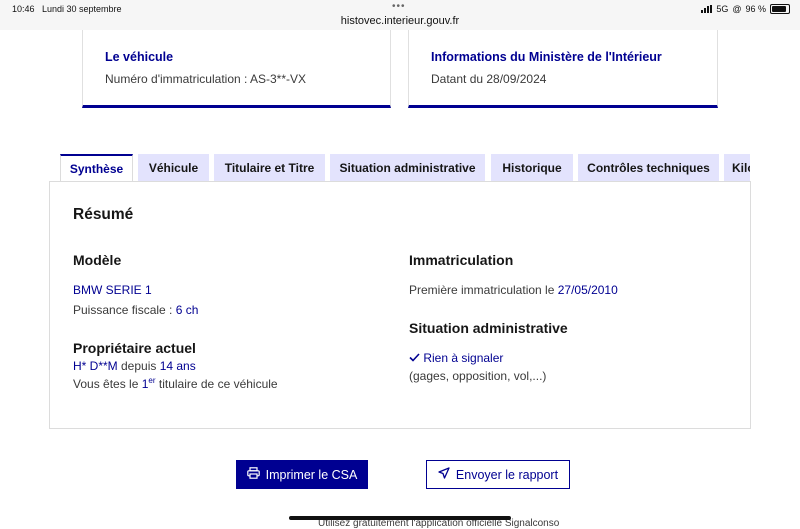  I want to click on printer-icon, so click(253, 474).